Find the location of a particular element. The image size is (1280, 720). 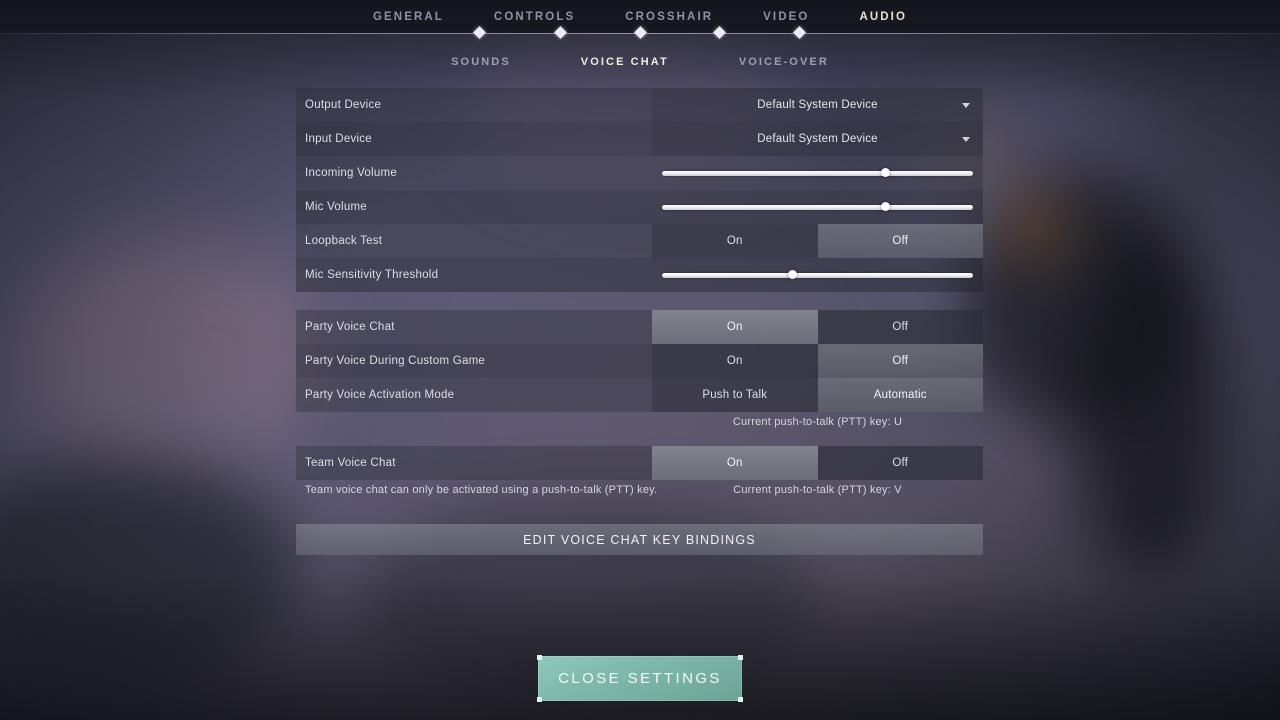

toggle-option-push-to-talk: Push to Talk is located at coordinates (735, 395).